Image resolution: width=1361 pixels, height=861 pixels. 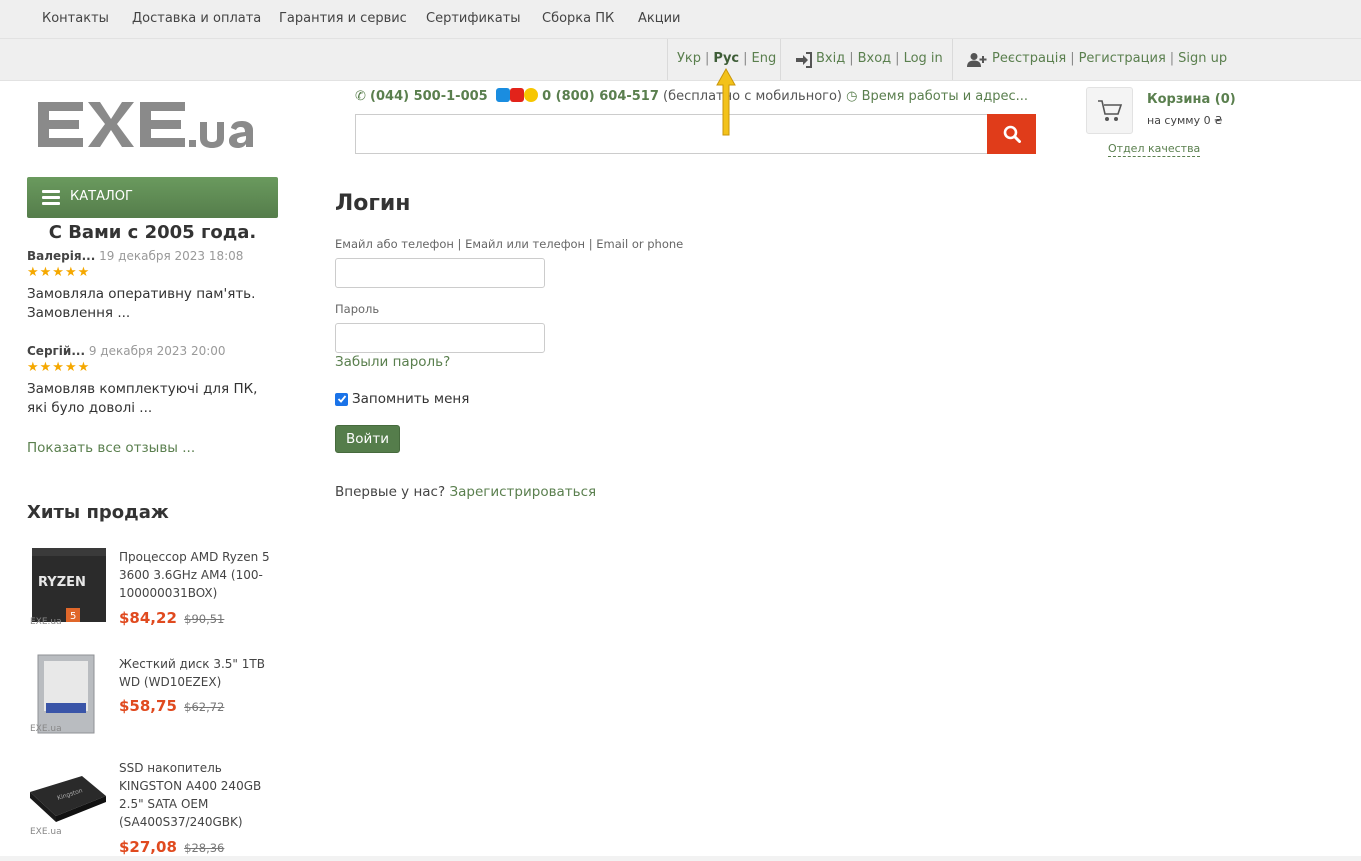 What do you see at coordinates (75, 18) in the screenshot?
I see `nav-contacts: Контакты` at bounding box center [75, 18].